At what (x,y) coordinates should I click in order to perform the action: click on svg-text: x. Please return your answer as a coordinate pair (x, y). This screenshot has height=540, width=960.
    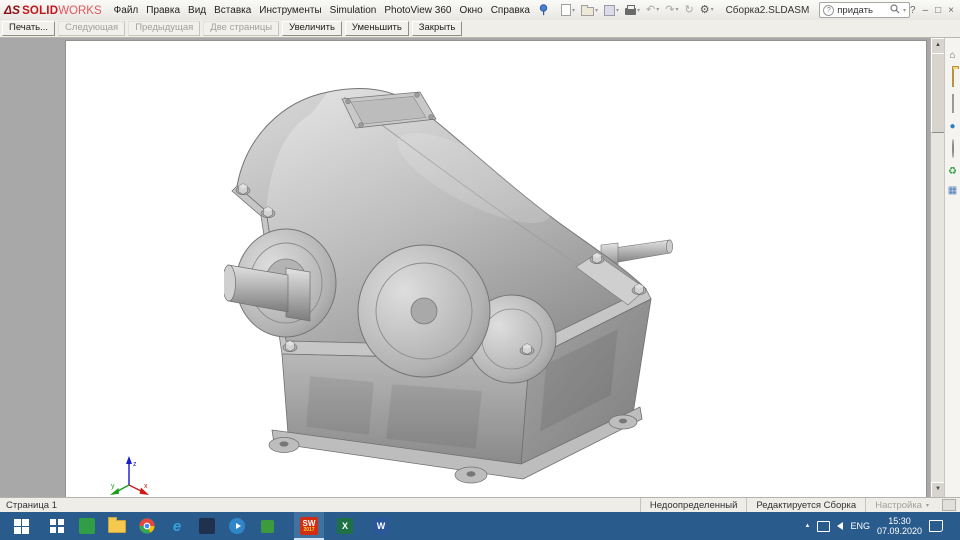
    Looking at the image, I should click on (146, 486).